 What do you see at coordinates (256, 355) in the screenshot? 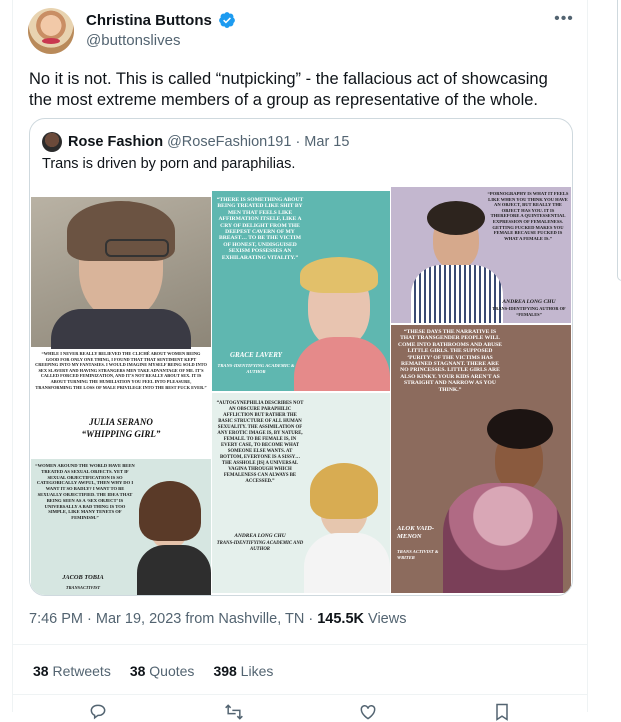
I see `grace-name: Grace Lavery` at bounding box center [256, 355].